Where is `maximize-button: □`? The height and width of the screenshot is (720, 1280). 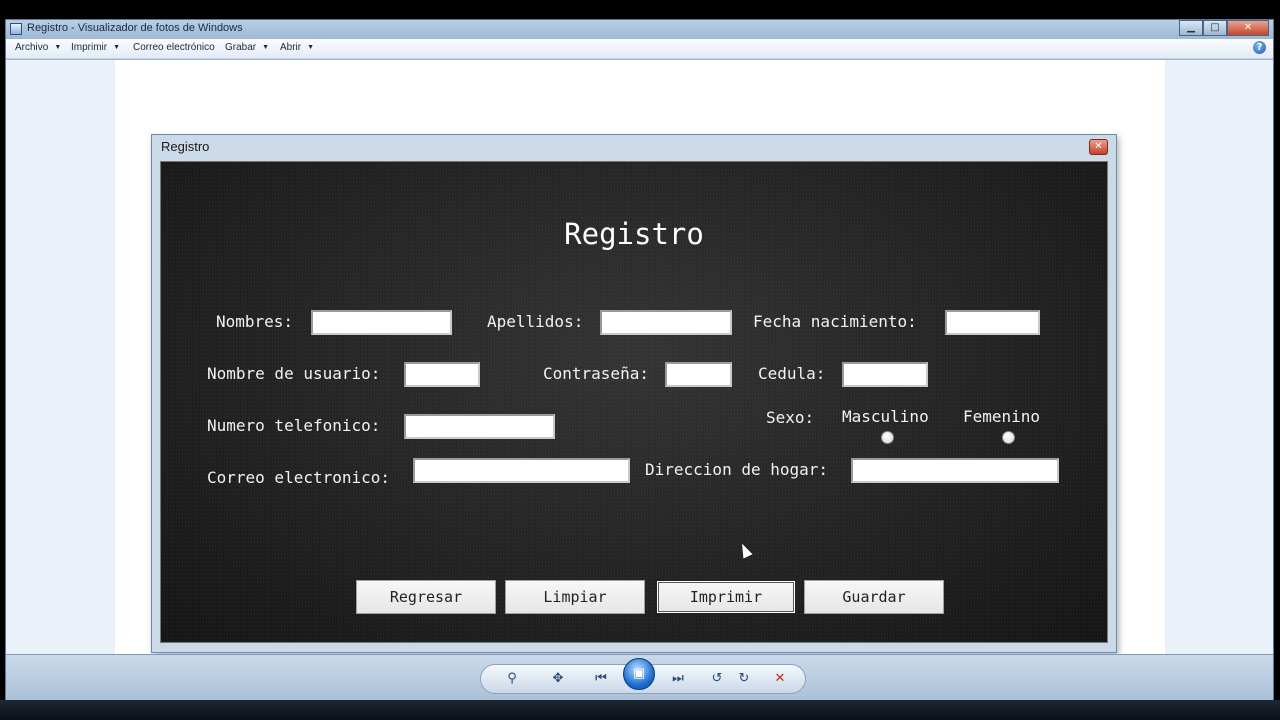 maximize-button: □ is located at coordinates (1215, 28).